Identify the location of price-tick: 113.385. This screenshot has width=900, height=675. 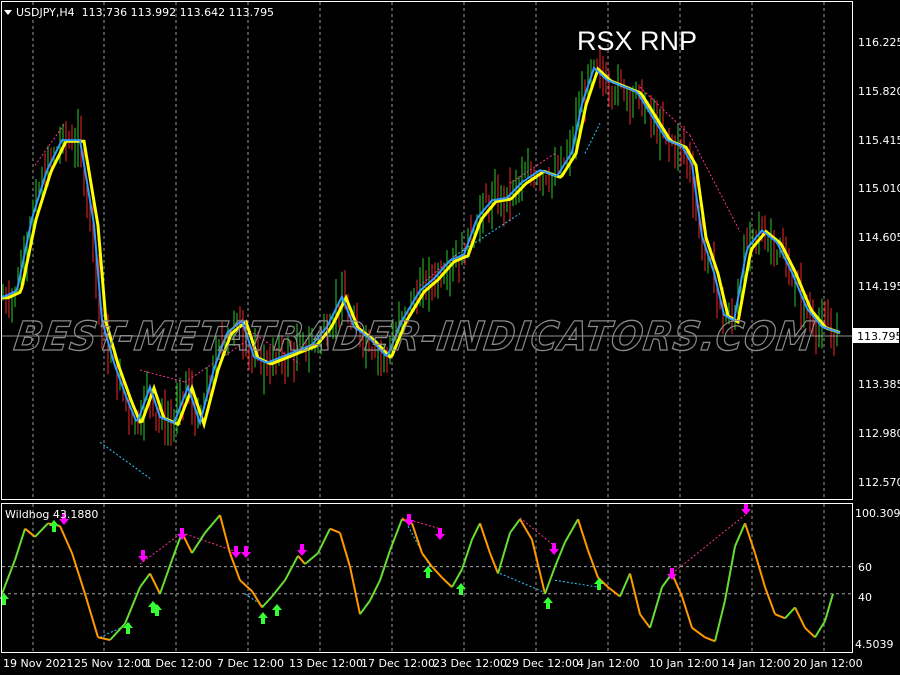
(879, 384).